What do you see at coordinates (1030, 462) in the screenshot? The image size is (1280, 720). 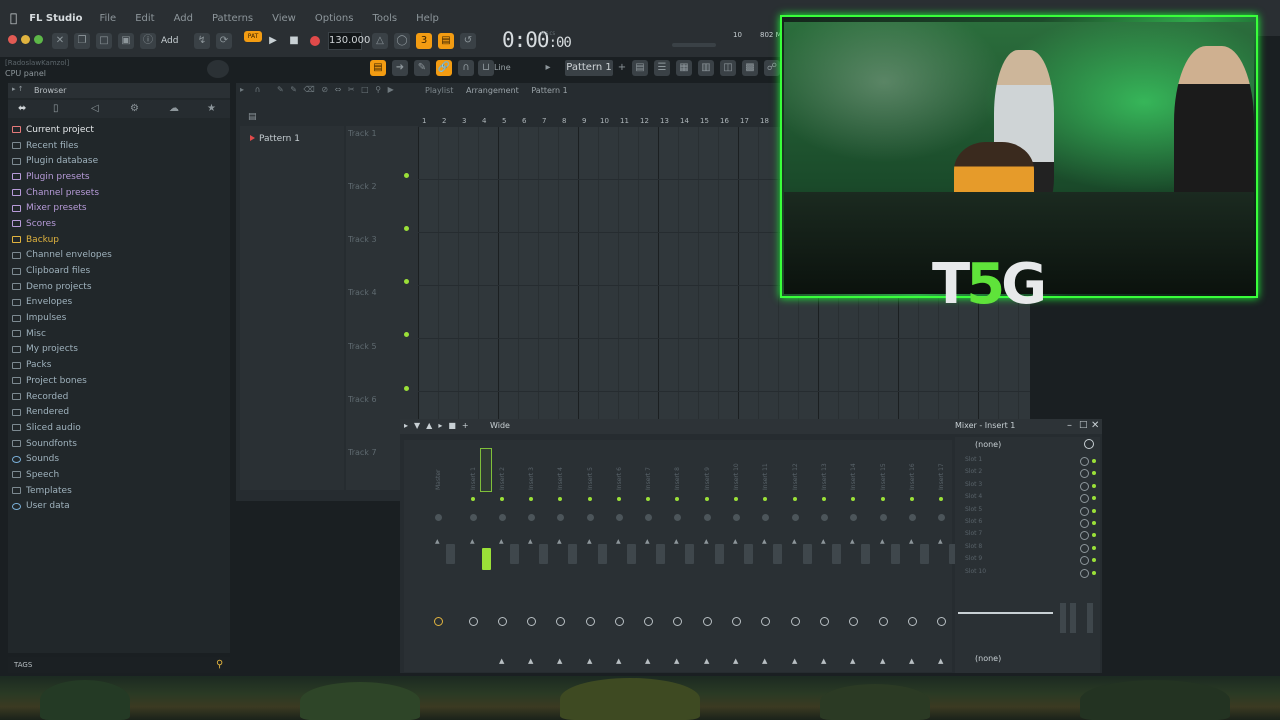 I see `effect-slot: Slot 1` at bounding box center [1030, 462].